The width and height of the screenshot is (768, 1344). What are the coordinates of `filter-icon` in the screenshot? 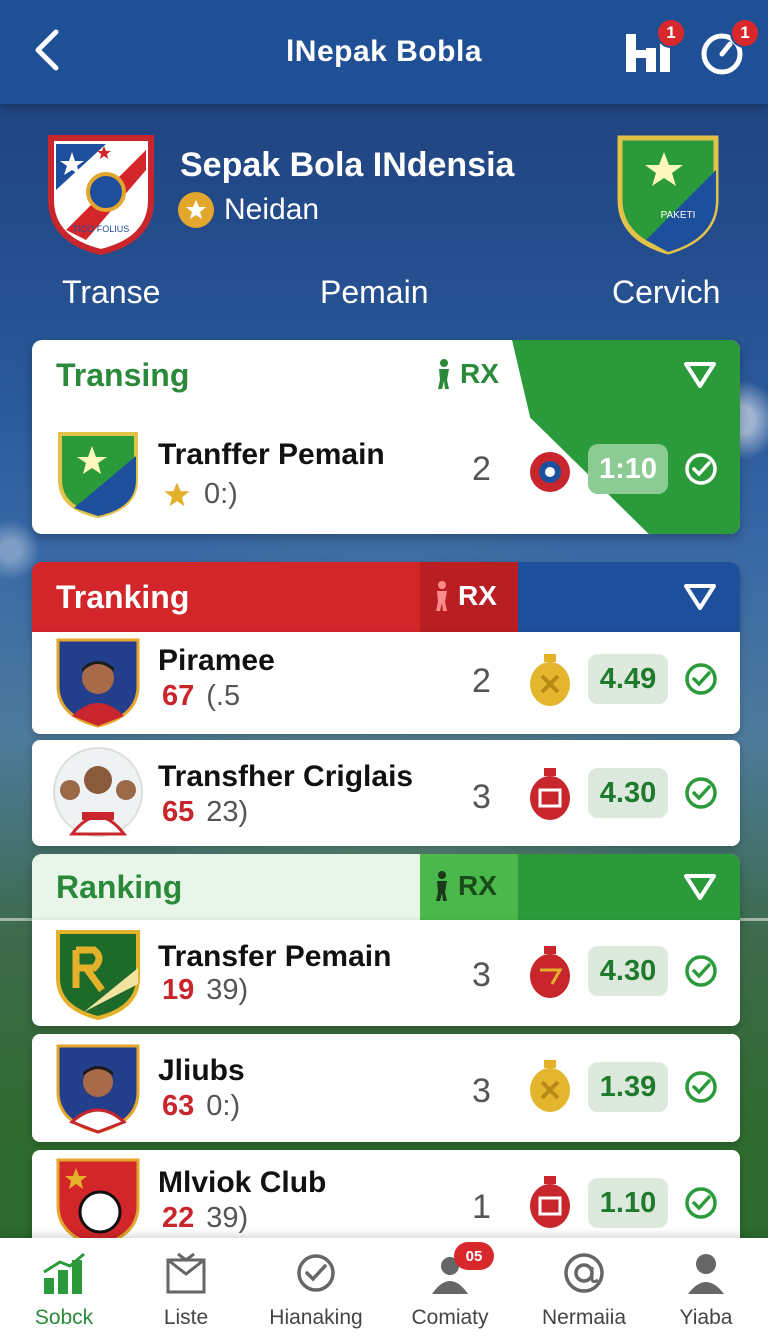 It's located at (700, 597).